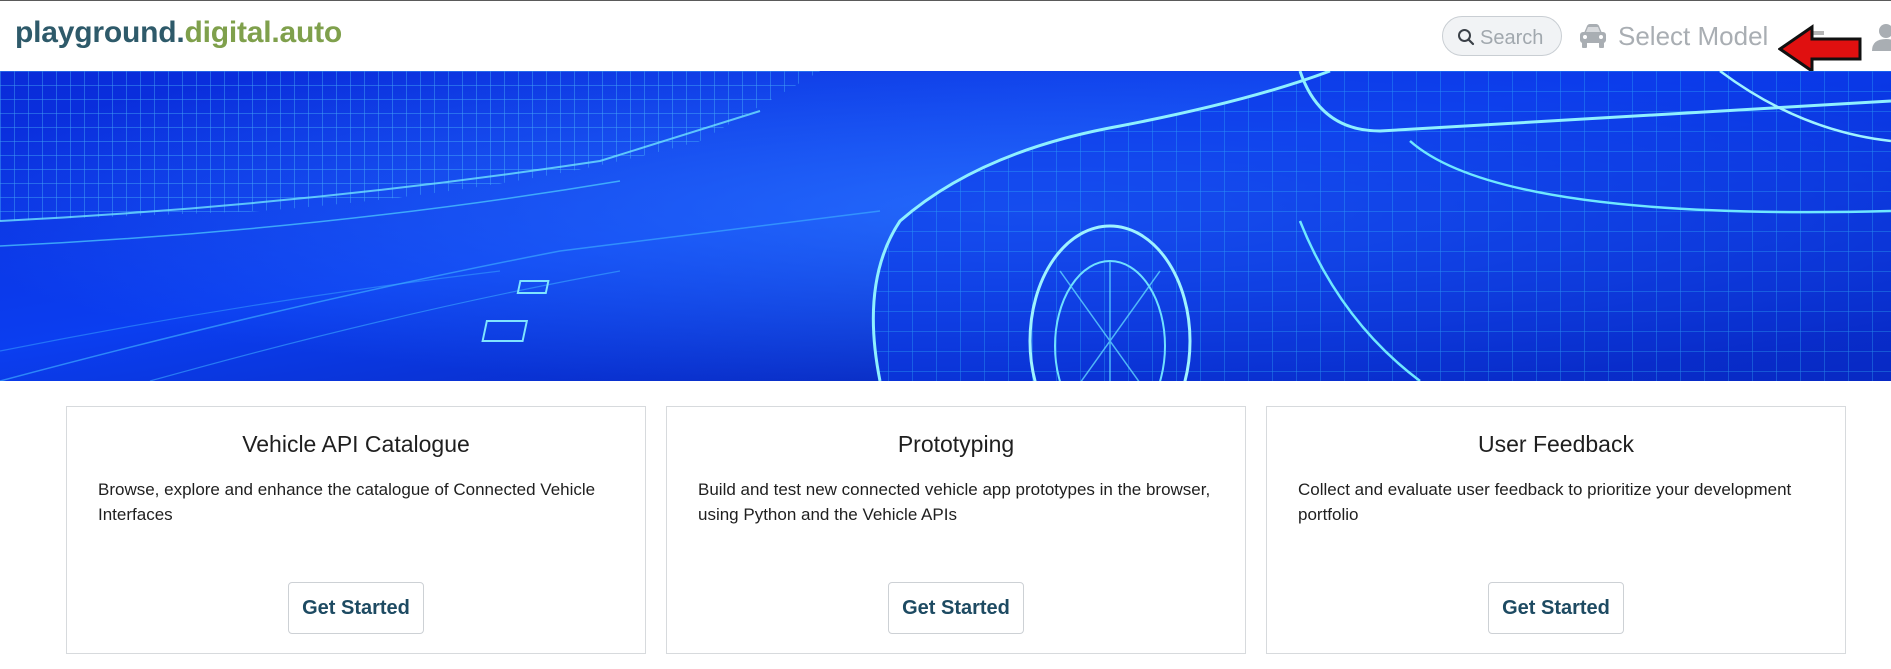 The image size is (1891, 669). I want to click on logo-text-primary: playground., so click(100, 32).